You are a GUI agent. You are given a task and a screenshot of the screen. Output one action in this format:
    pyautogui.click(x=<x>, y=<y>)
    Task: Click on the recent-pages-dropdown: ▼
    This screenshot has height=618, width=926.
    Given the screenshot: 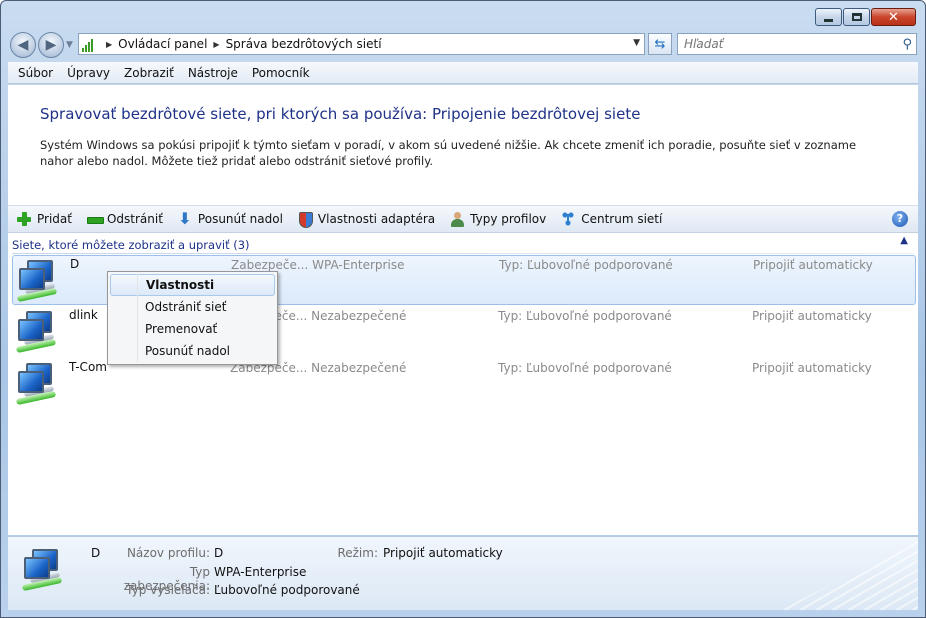 What is the action you would take?
    pyautogui.click(x=69, y=45)
    